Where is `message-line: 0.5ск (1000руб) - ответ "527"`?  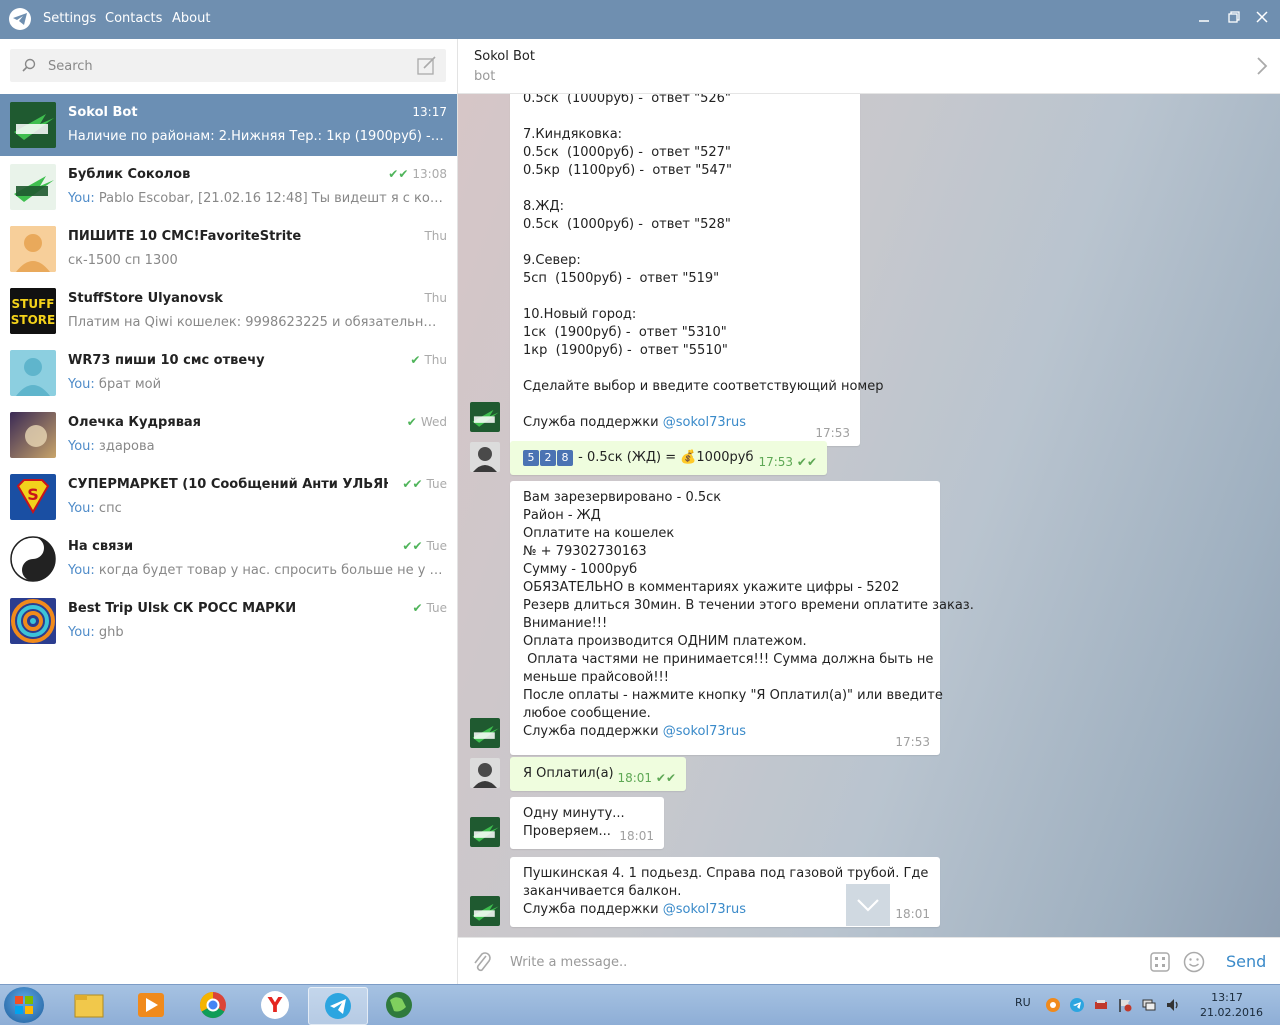 message-line: 0.5ск (1000руб) - ответ "527" is located at coordinates (627, 152).